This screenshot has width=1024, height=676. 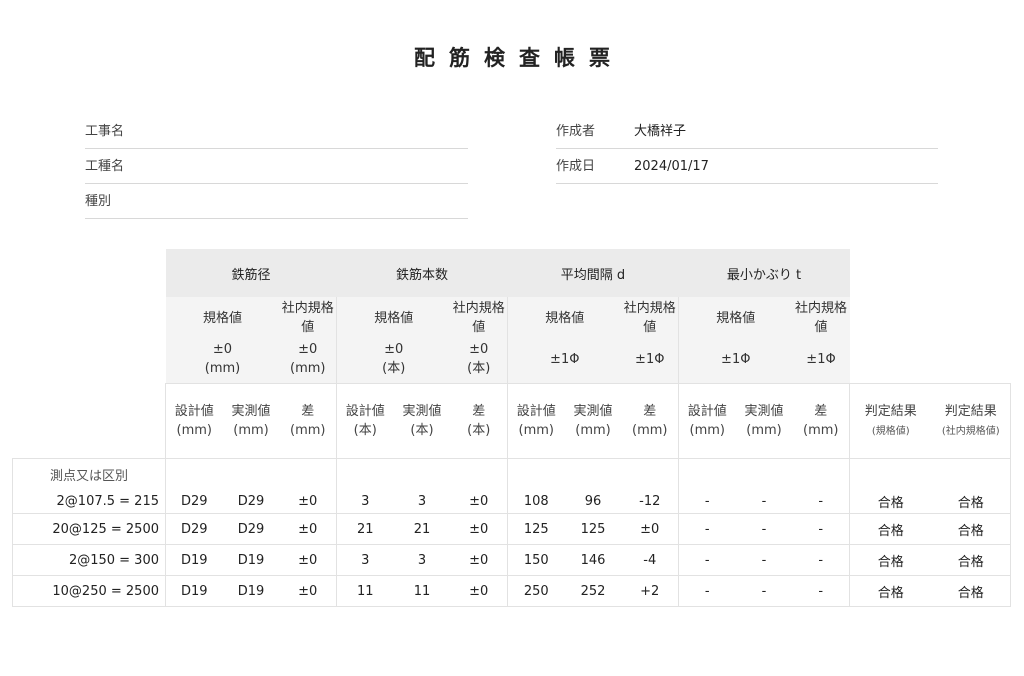 I want to click on table-cell: 108, so click(x=536, y=501).